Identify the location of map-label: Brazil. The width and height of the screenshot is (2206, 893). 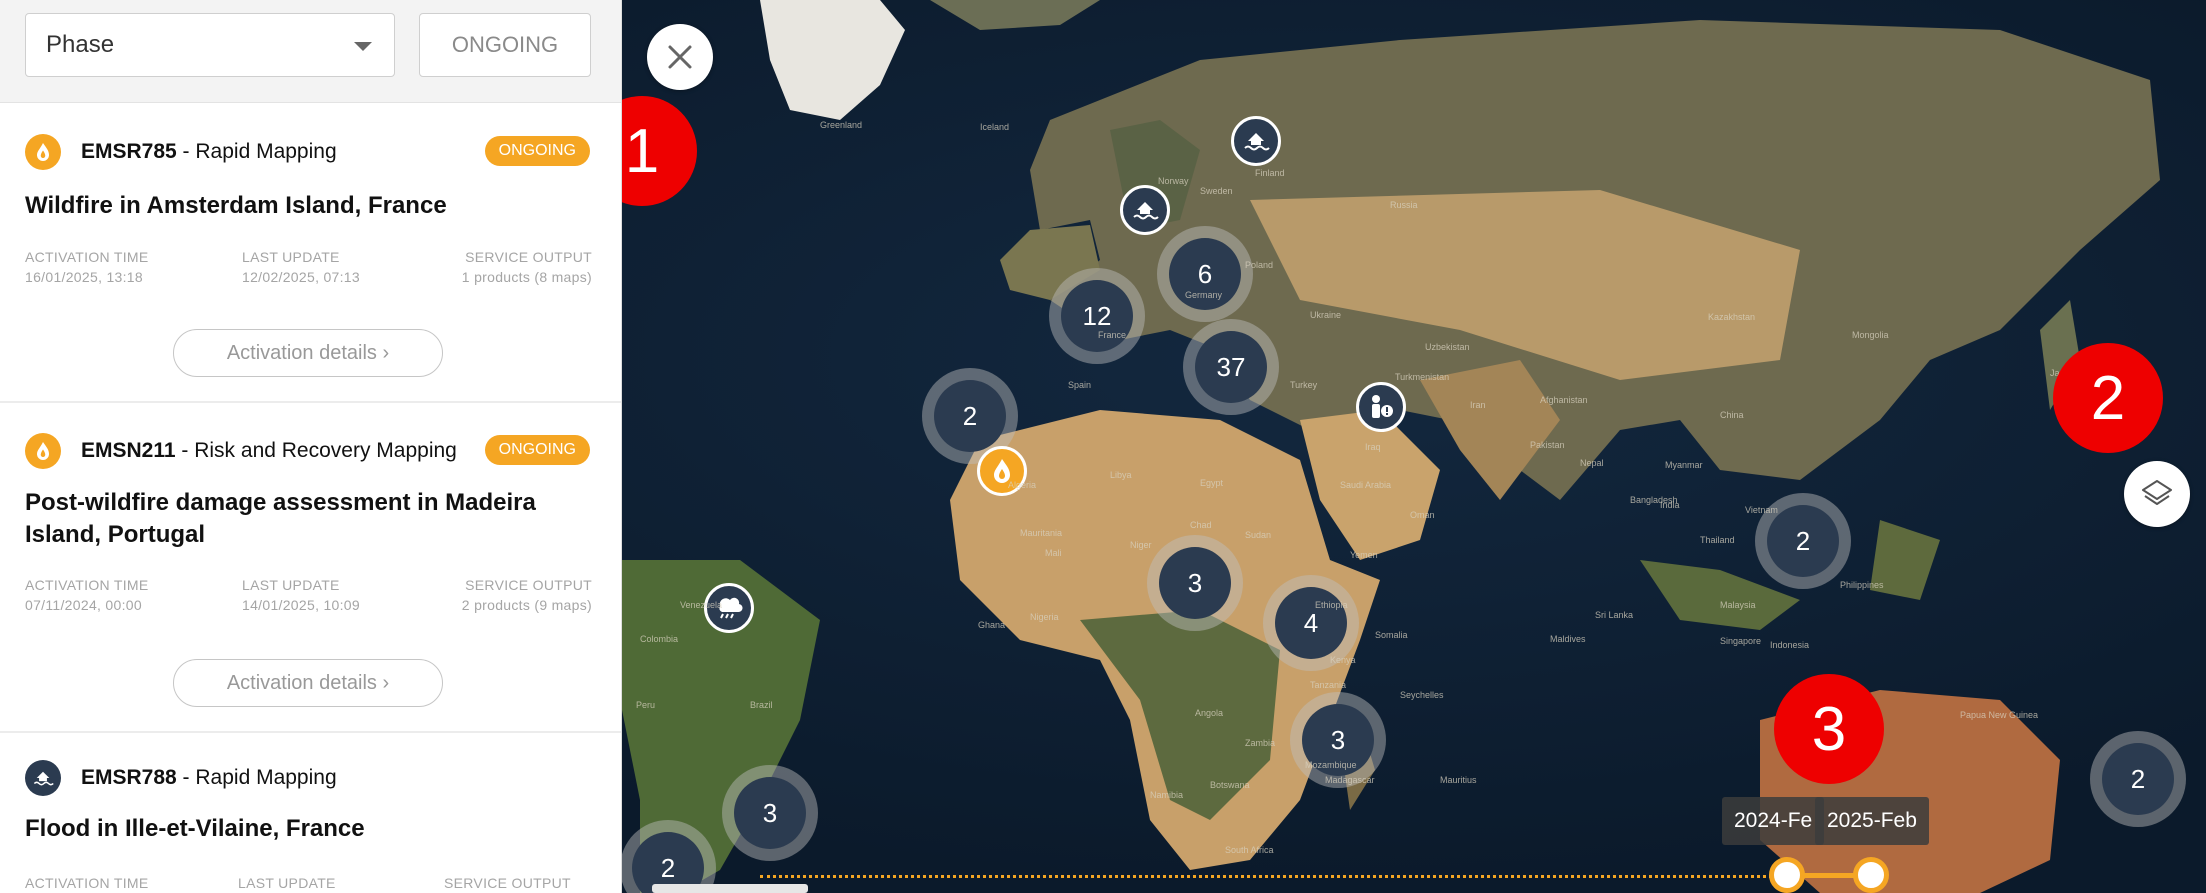
(761, 705).